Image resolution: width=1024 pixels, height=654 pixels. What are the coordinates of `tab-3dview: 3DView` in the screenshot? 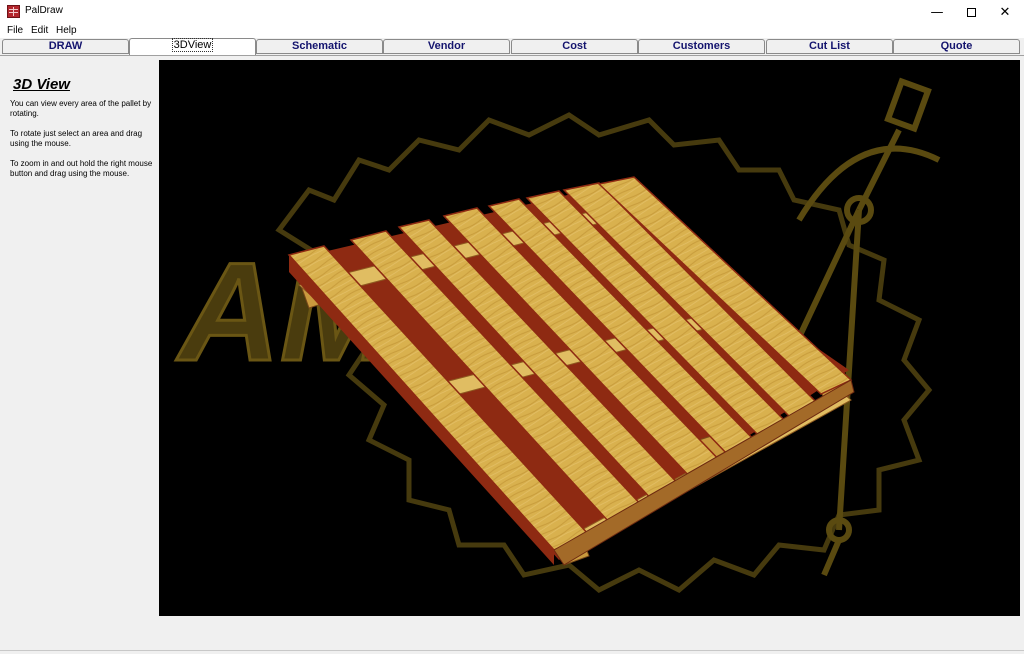 It's located at (192, 46).